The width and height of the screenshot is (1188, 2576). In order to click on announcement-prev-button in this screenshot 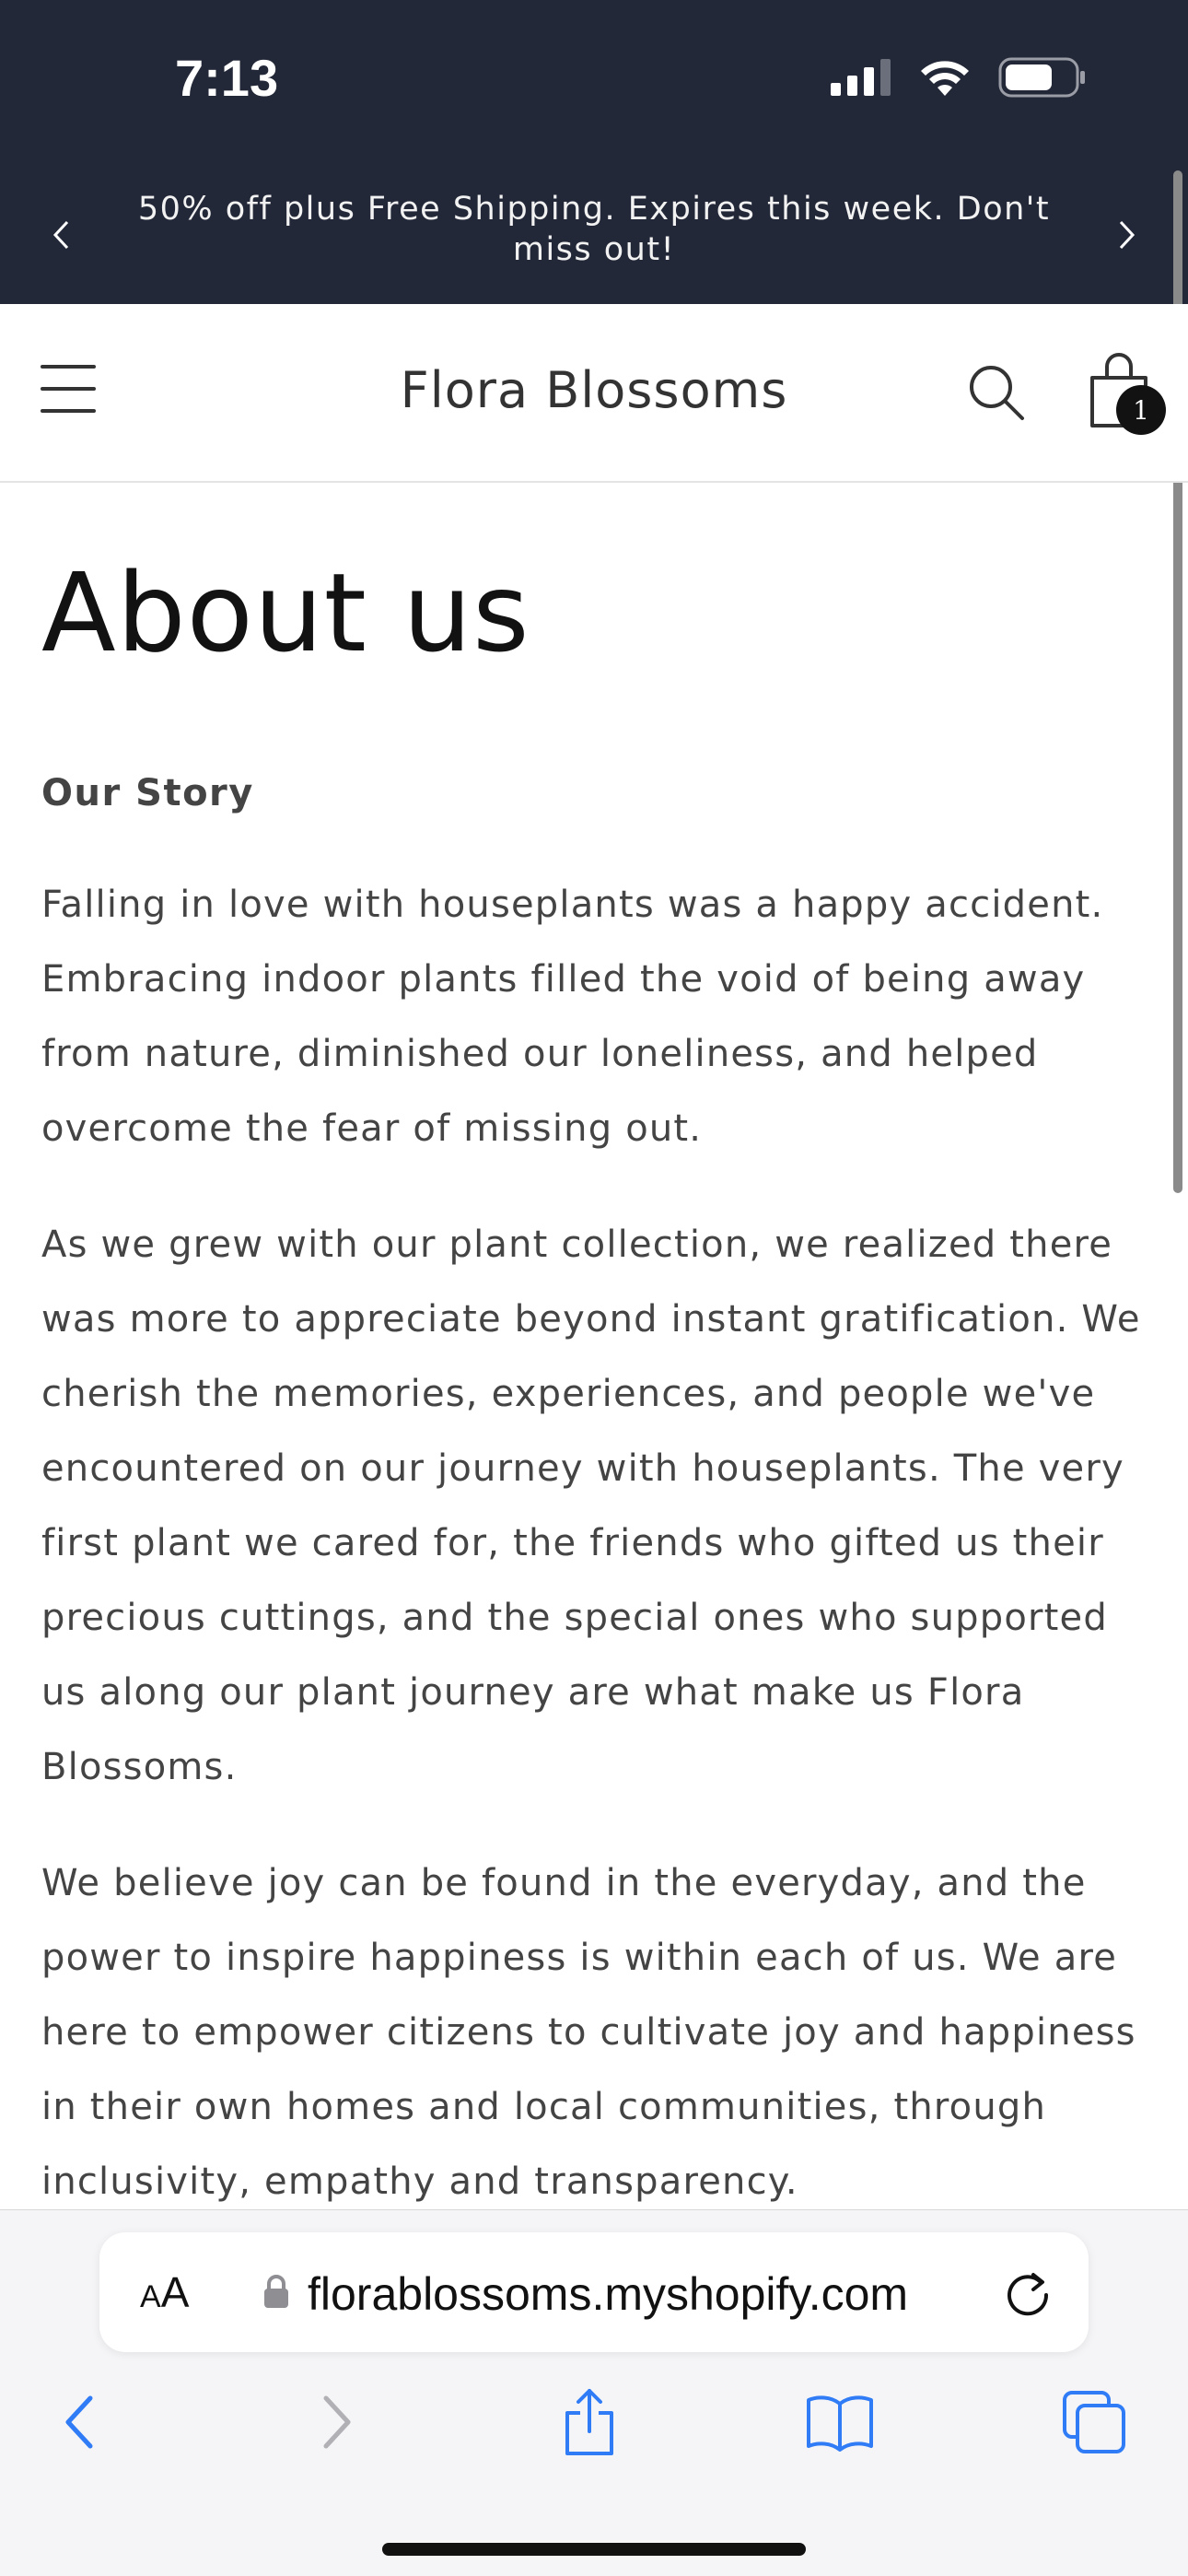, I will do `click(60, 235)`.